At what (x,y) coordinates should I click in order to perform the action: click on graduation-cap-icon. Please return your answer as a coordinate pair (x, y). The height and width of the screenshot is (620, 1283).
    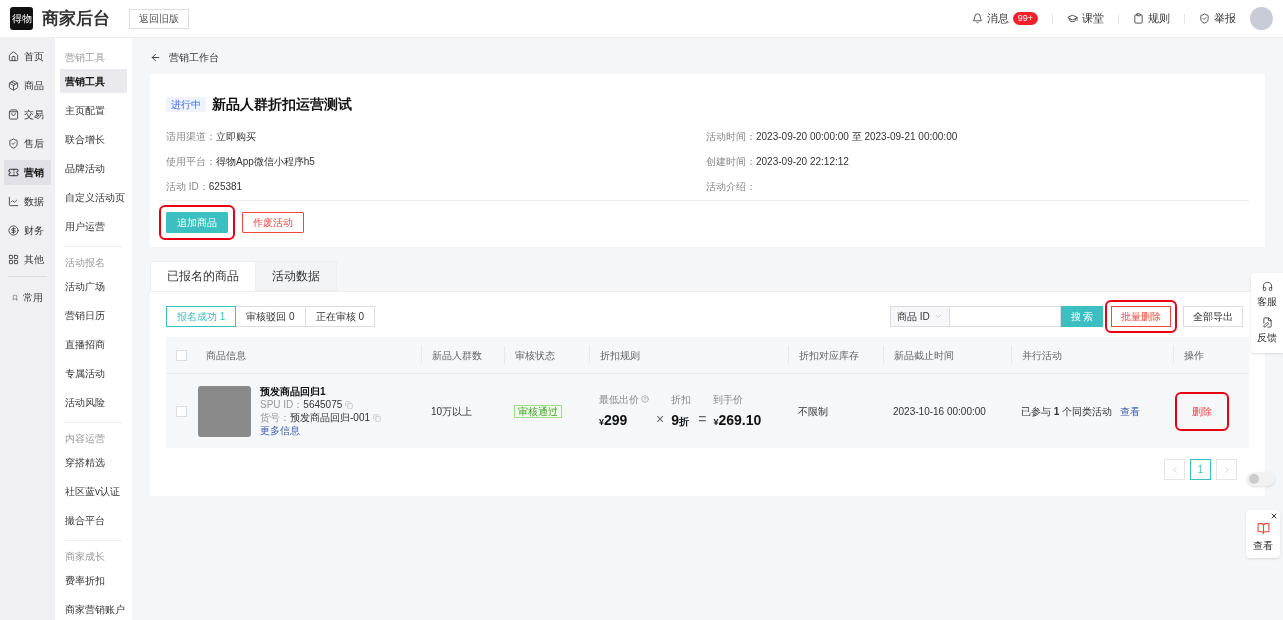
    Looking at the image, I should click on (1072, 18).